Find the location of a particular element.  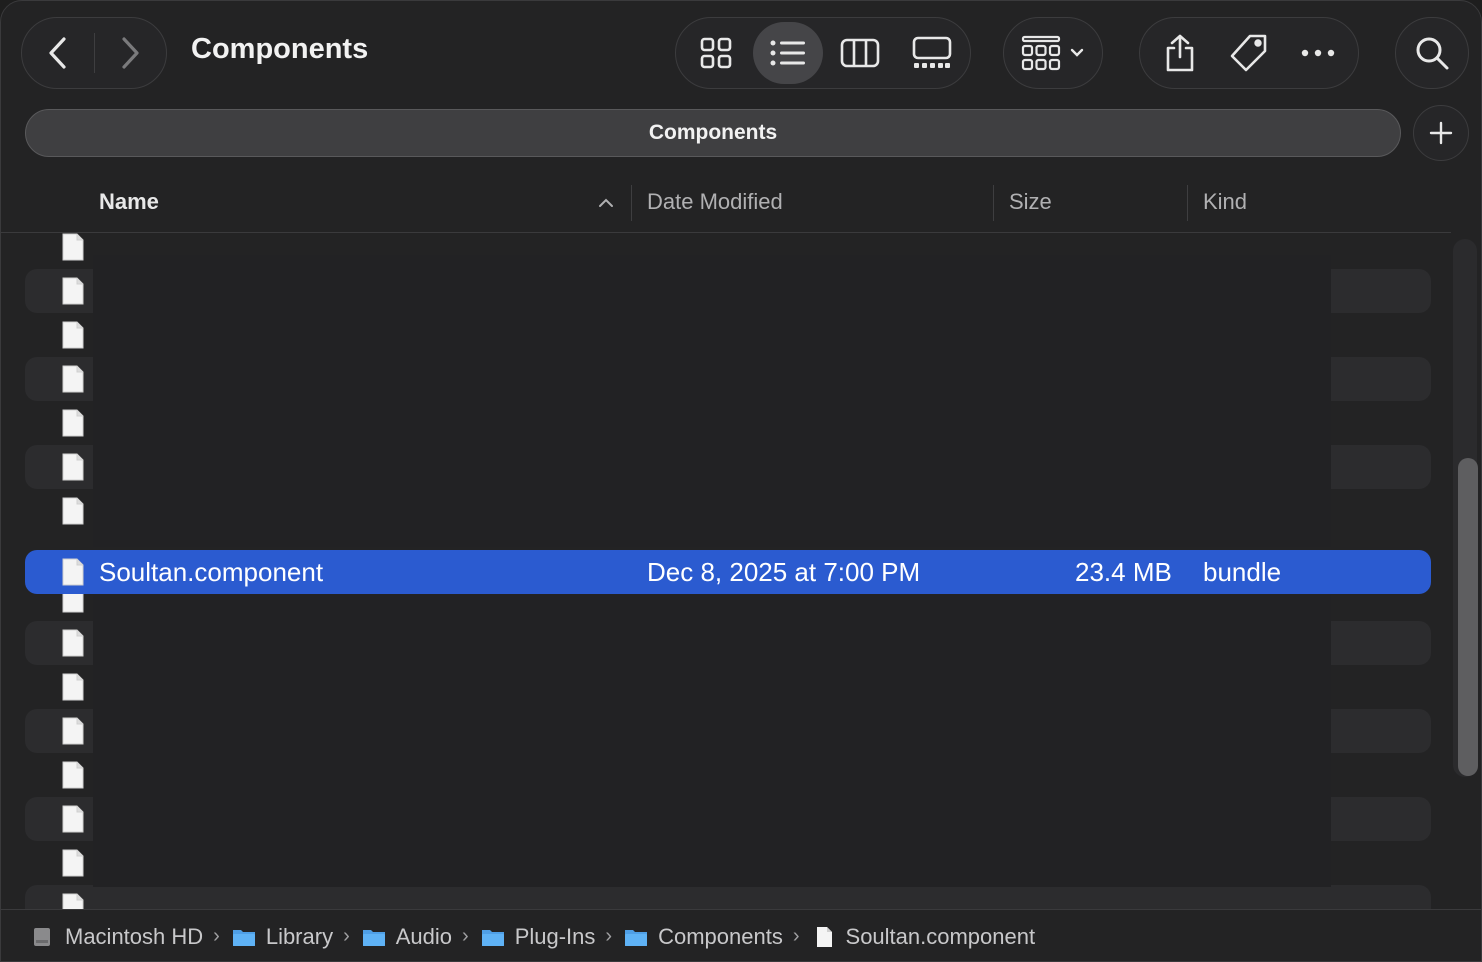

search-button is located at coordinates (1432, 53).